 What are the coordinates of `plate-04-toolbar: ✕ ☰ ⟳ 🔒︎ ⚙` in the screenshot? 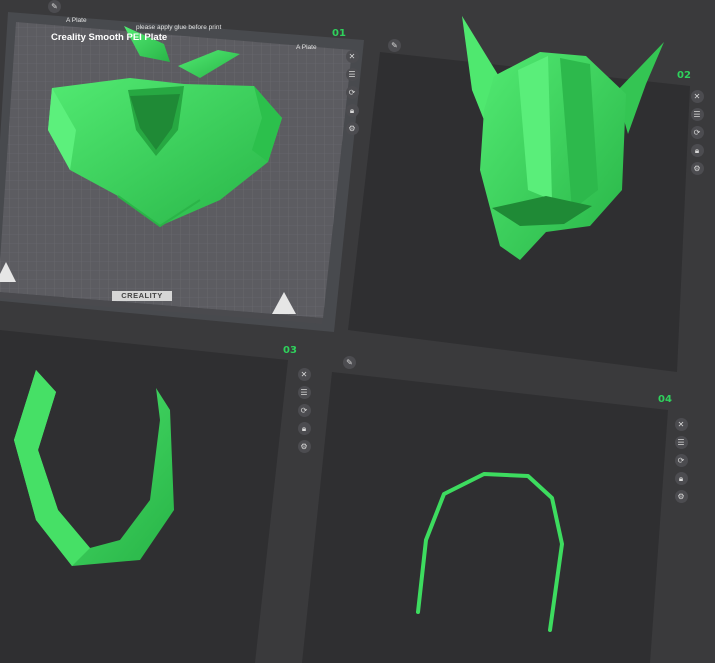 It's located at (681, 463).